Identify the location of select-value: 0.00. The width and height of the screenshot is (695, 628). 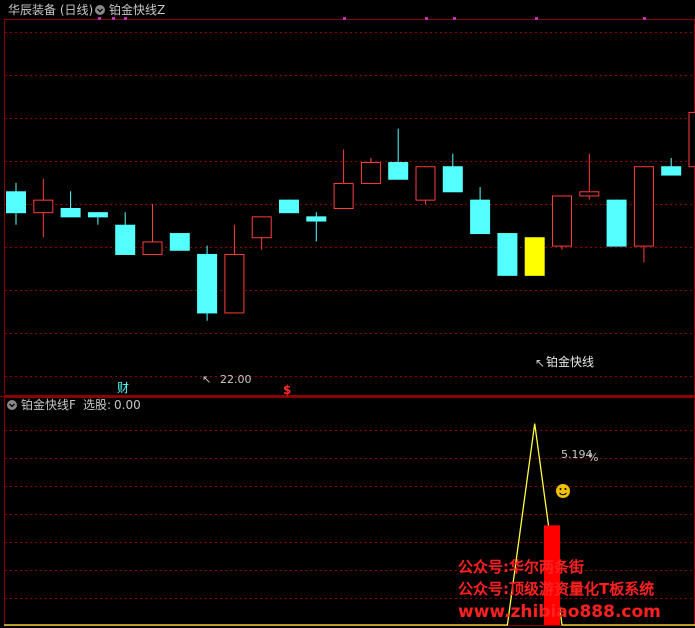
(127, 405).